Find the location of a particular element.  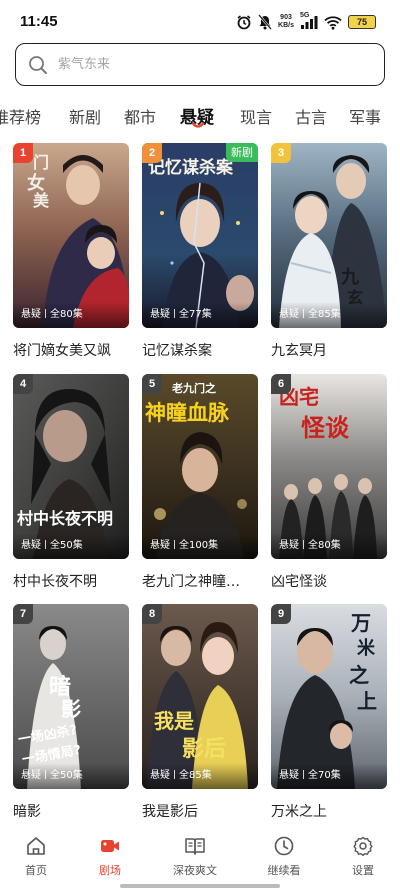

bottom-navigation: 首页 剧场 深夜爽文 继续看 设置 is located at coordinates (200, 858).